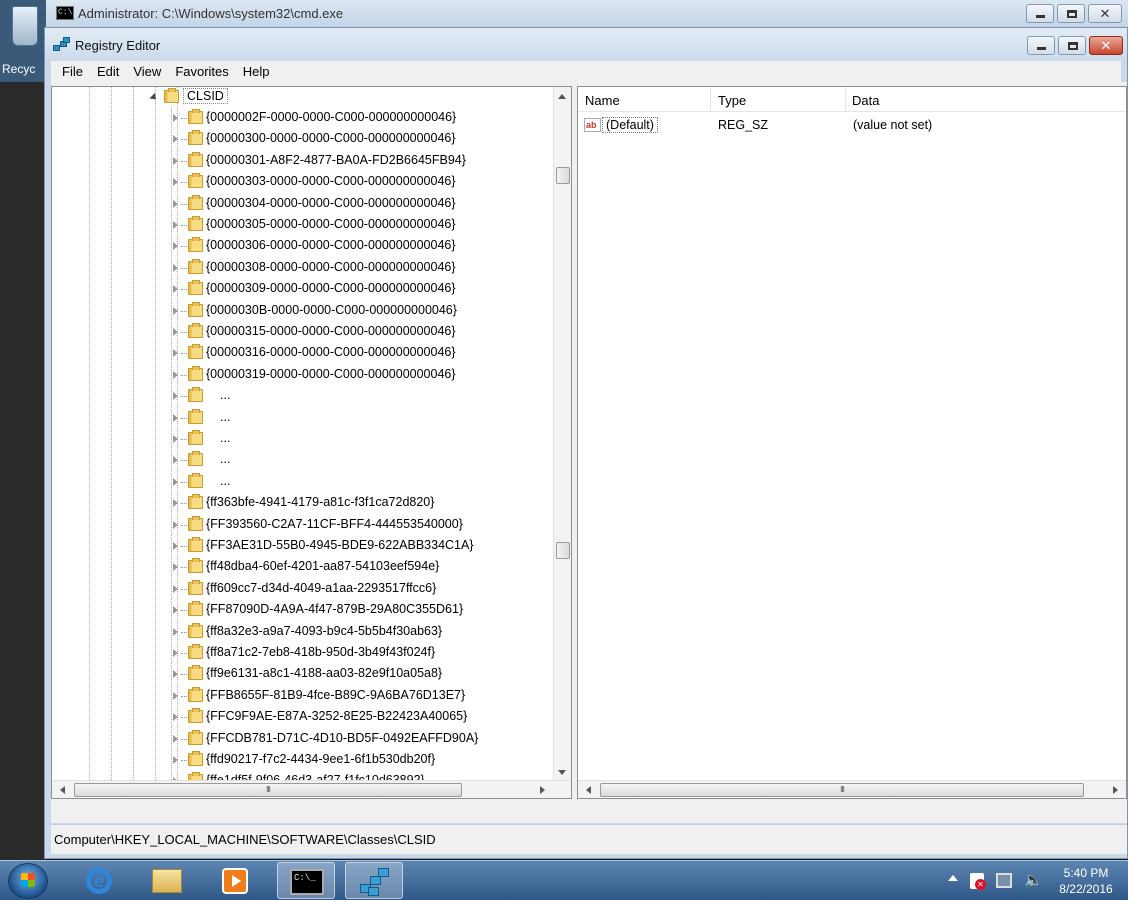 This screenshot has height=900, width=1128. I want to click on menu-file: File, so click(72, 71).